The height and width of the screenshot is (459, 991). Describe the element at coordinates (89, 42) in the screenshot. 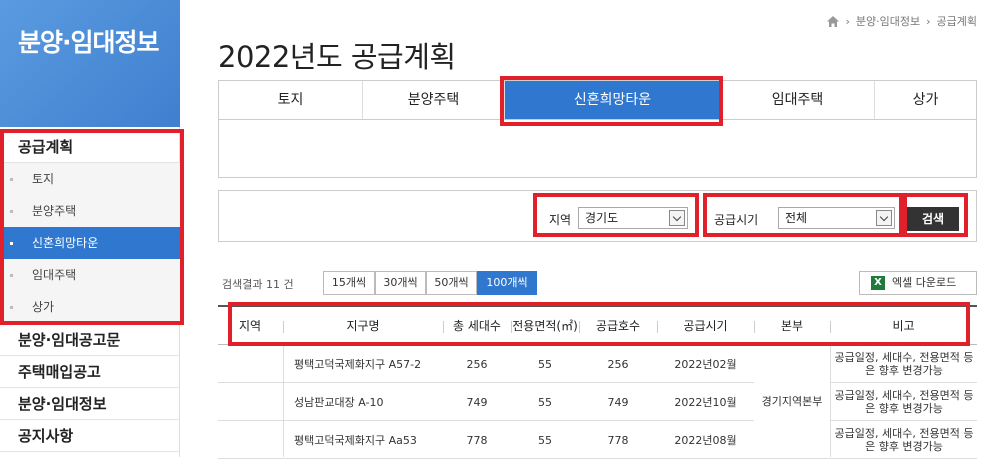

I see `sidebar-title: 분양·임대정보` at that location.